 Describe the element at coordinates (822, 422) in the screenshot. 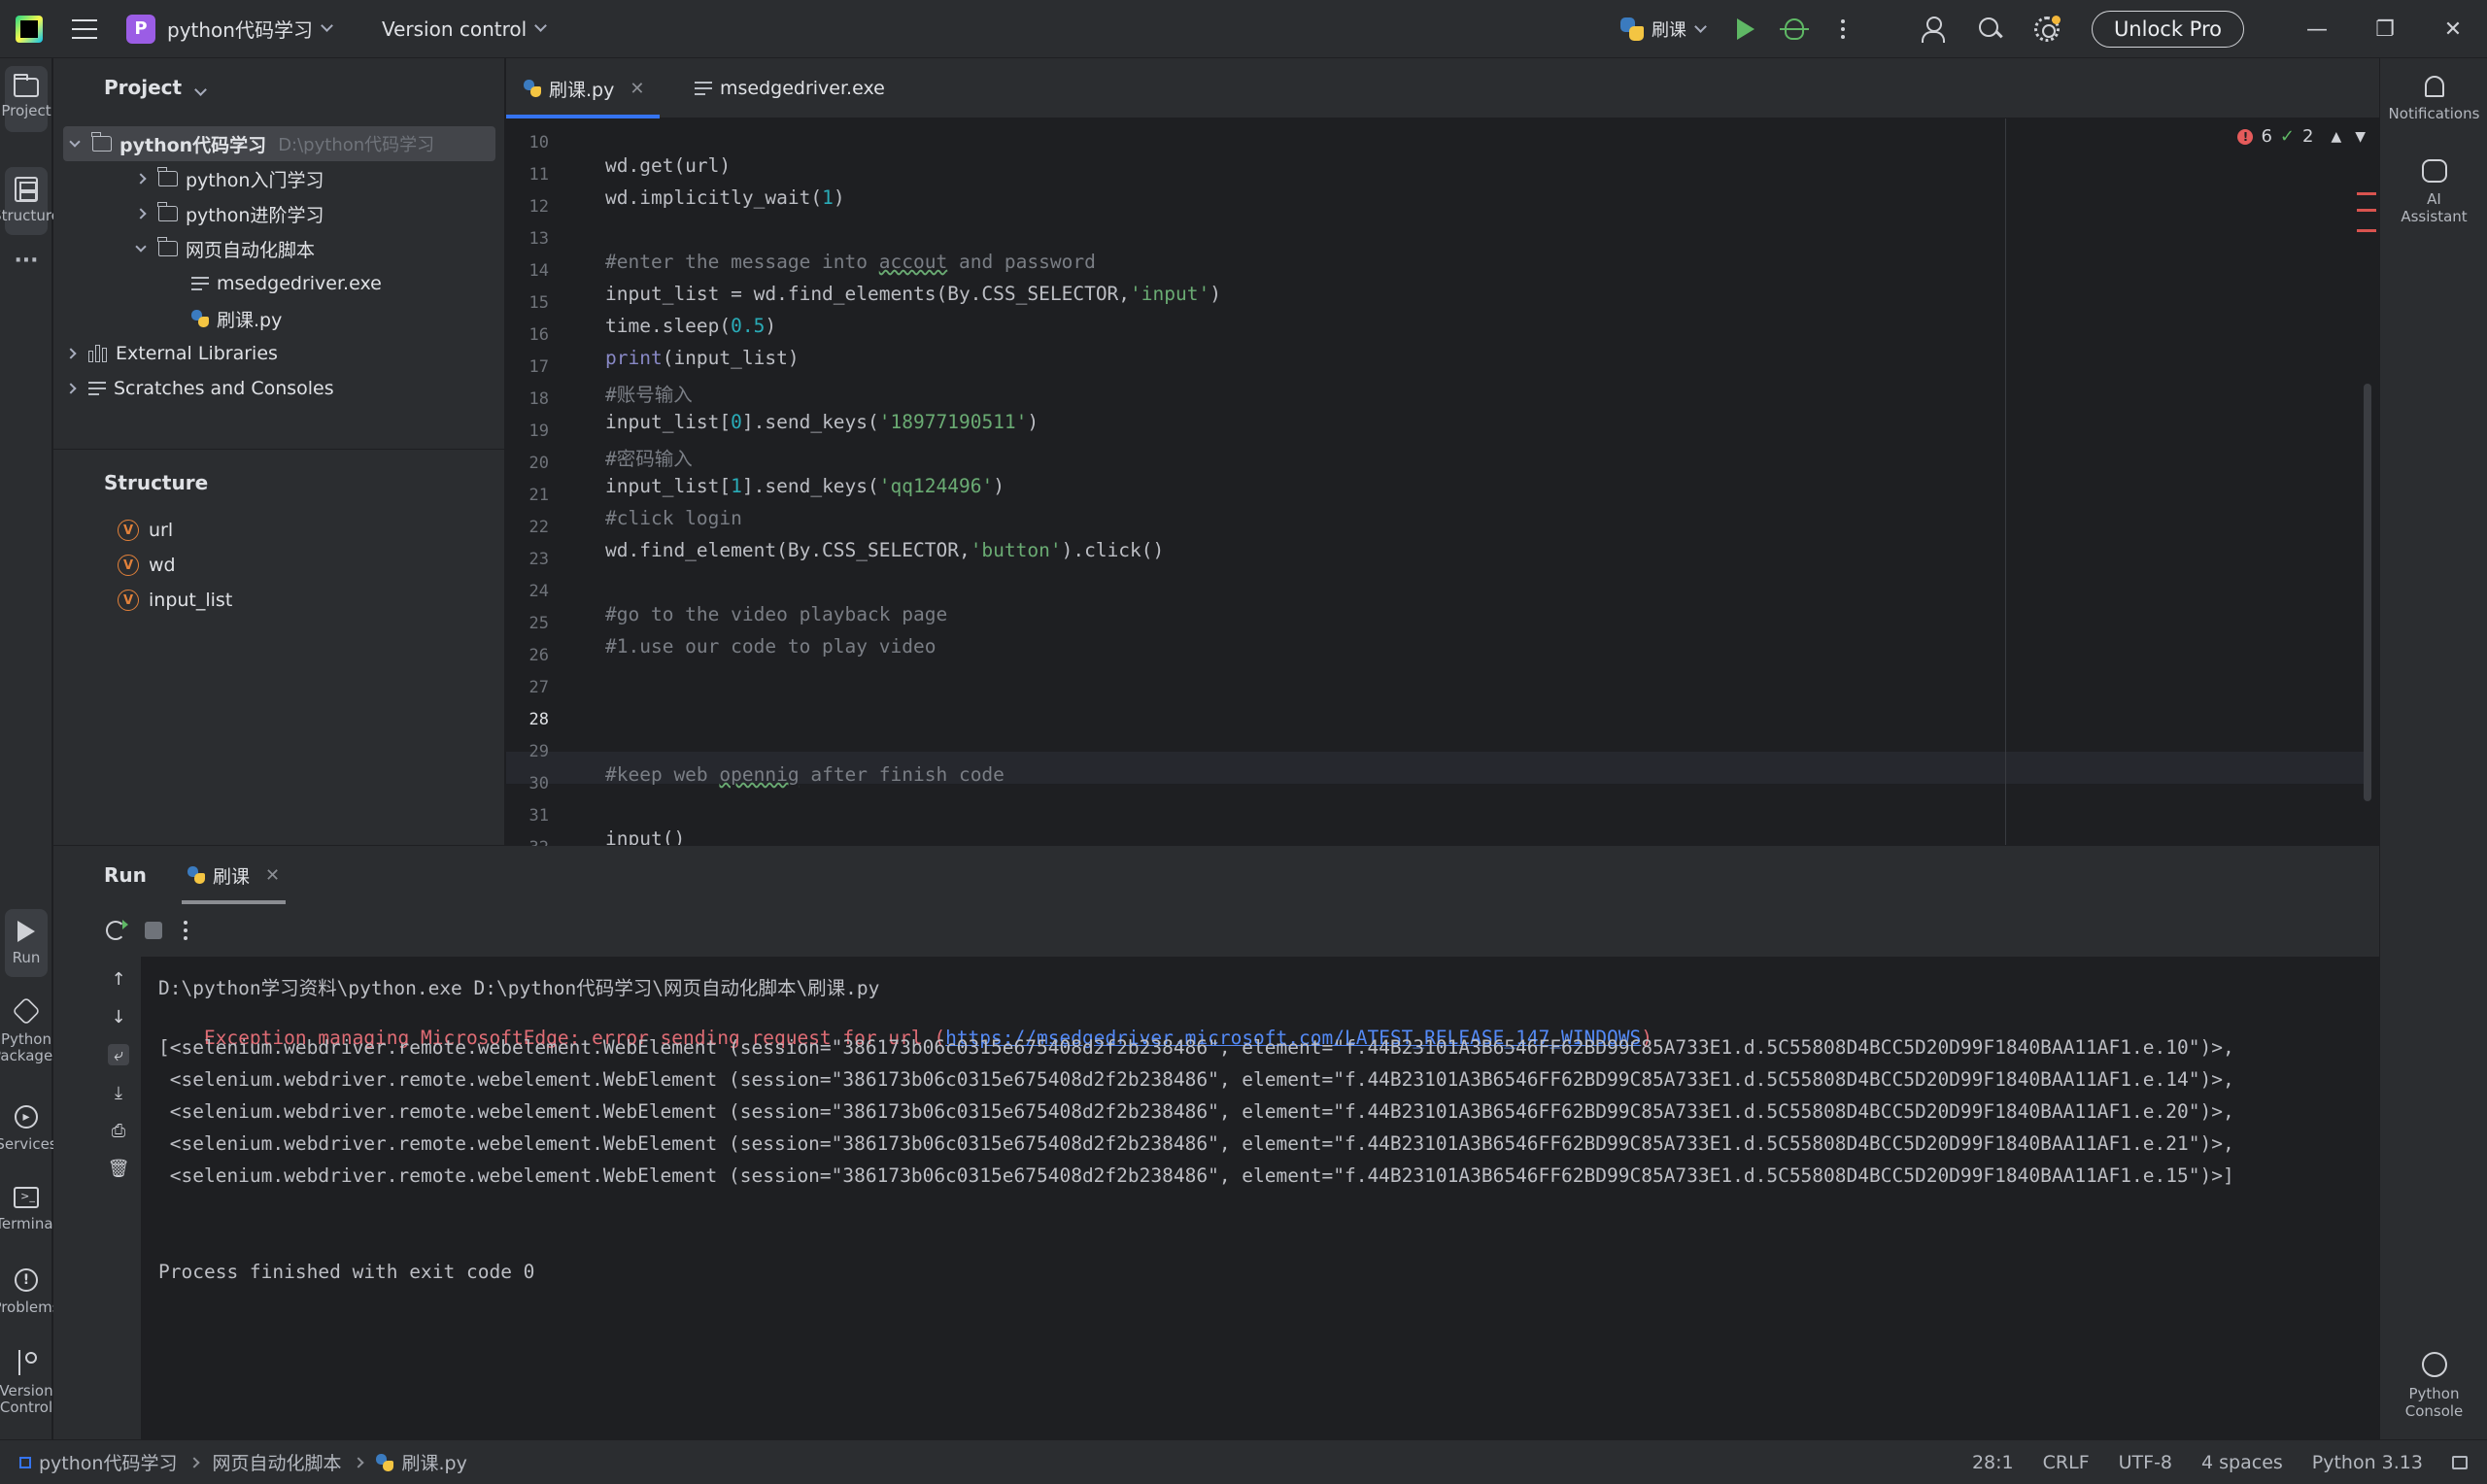

I see `code-line-20: input_list[0].send_keys('18977190511')` at that location.